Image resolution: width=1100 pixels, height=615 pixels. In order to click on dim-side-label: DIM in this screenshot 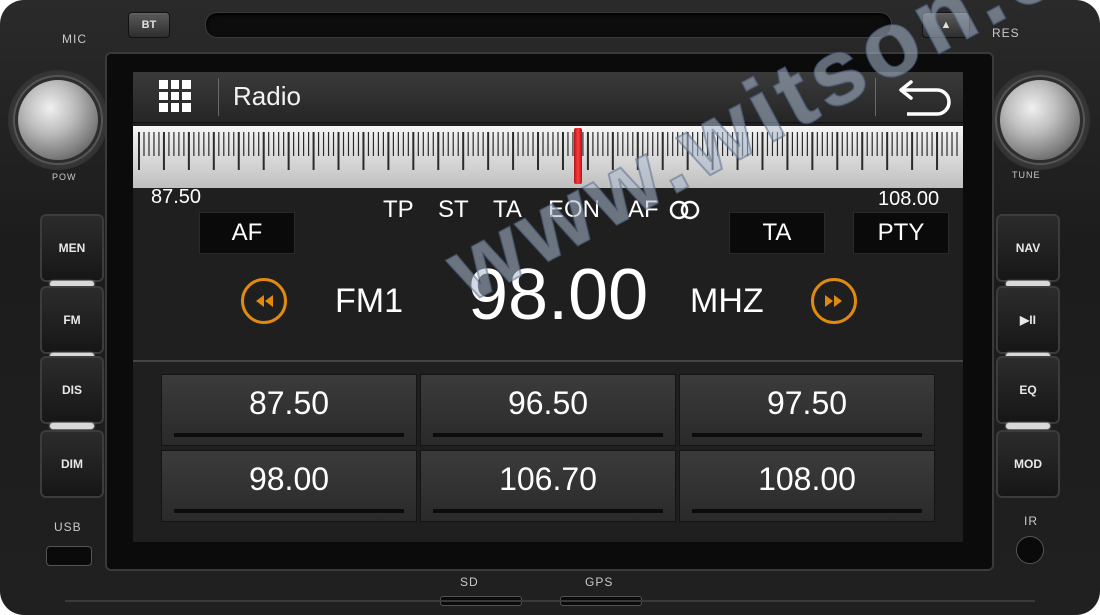, I will do `click(72, 464)`.